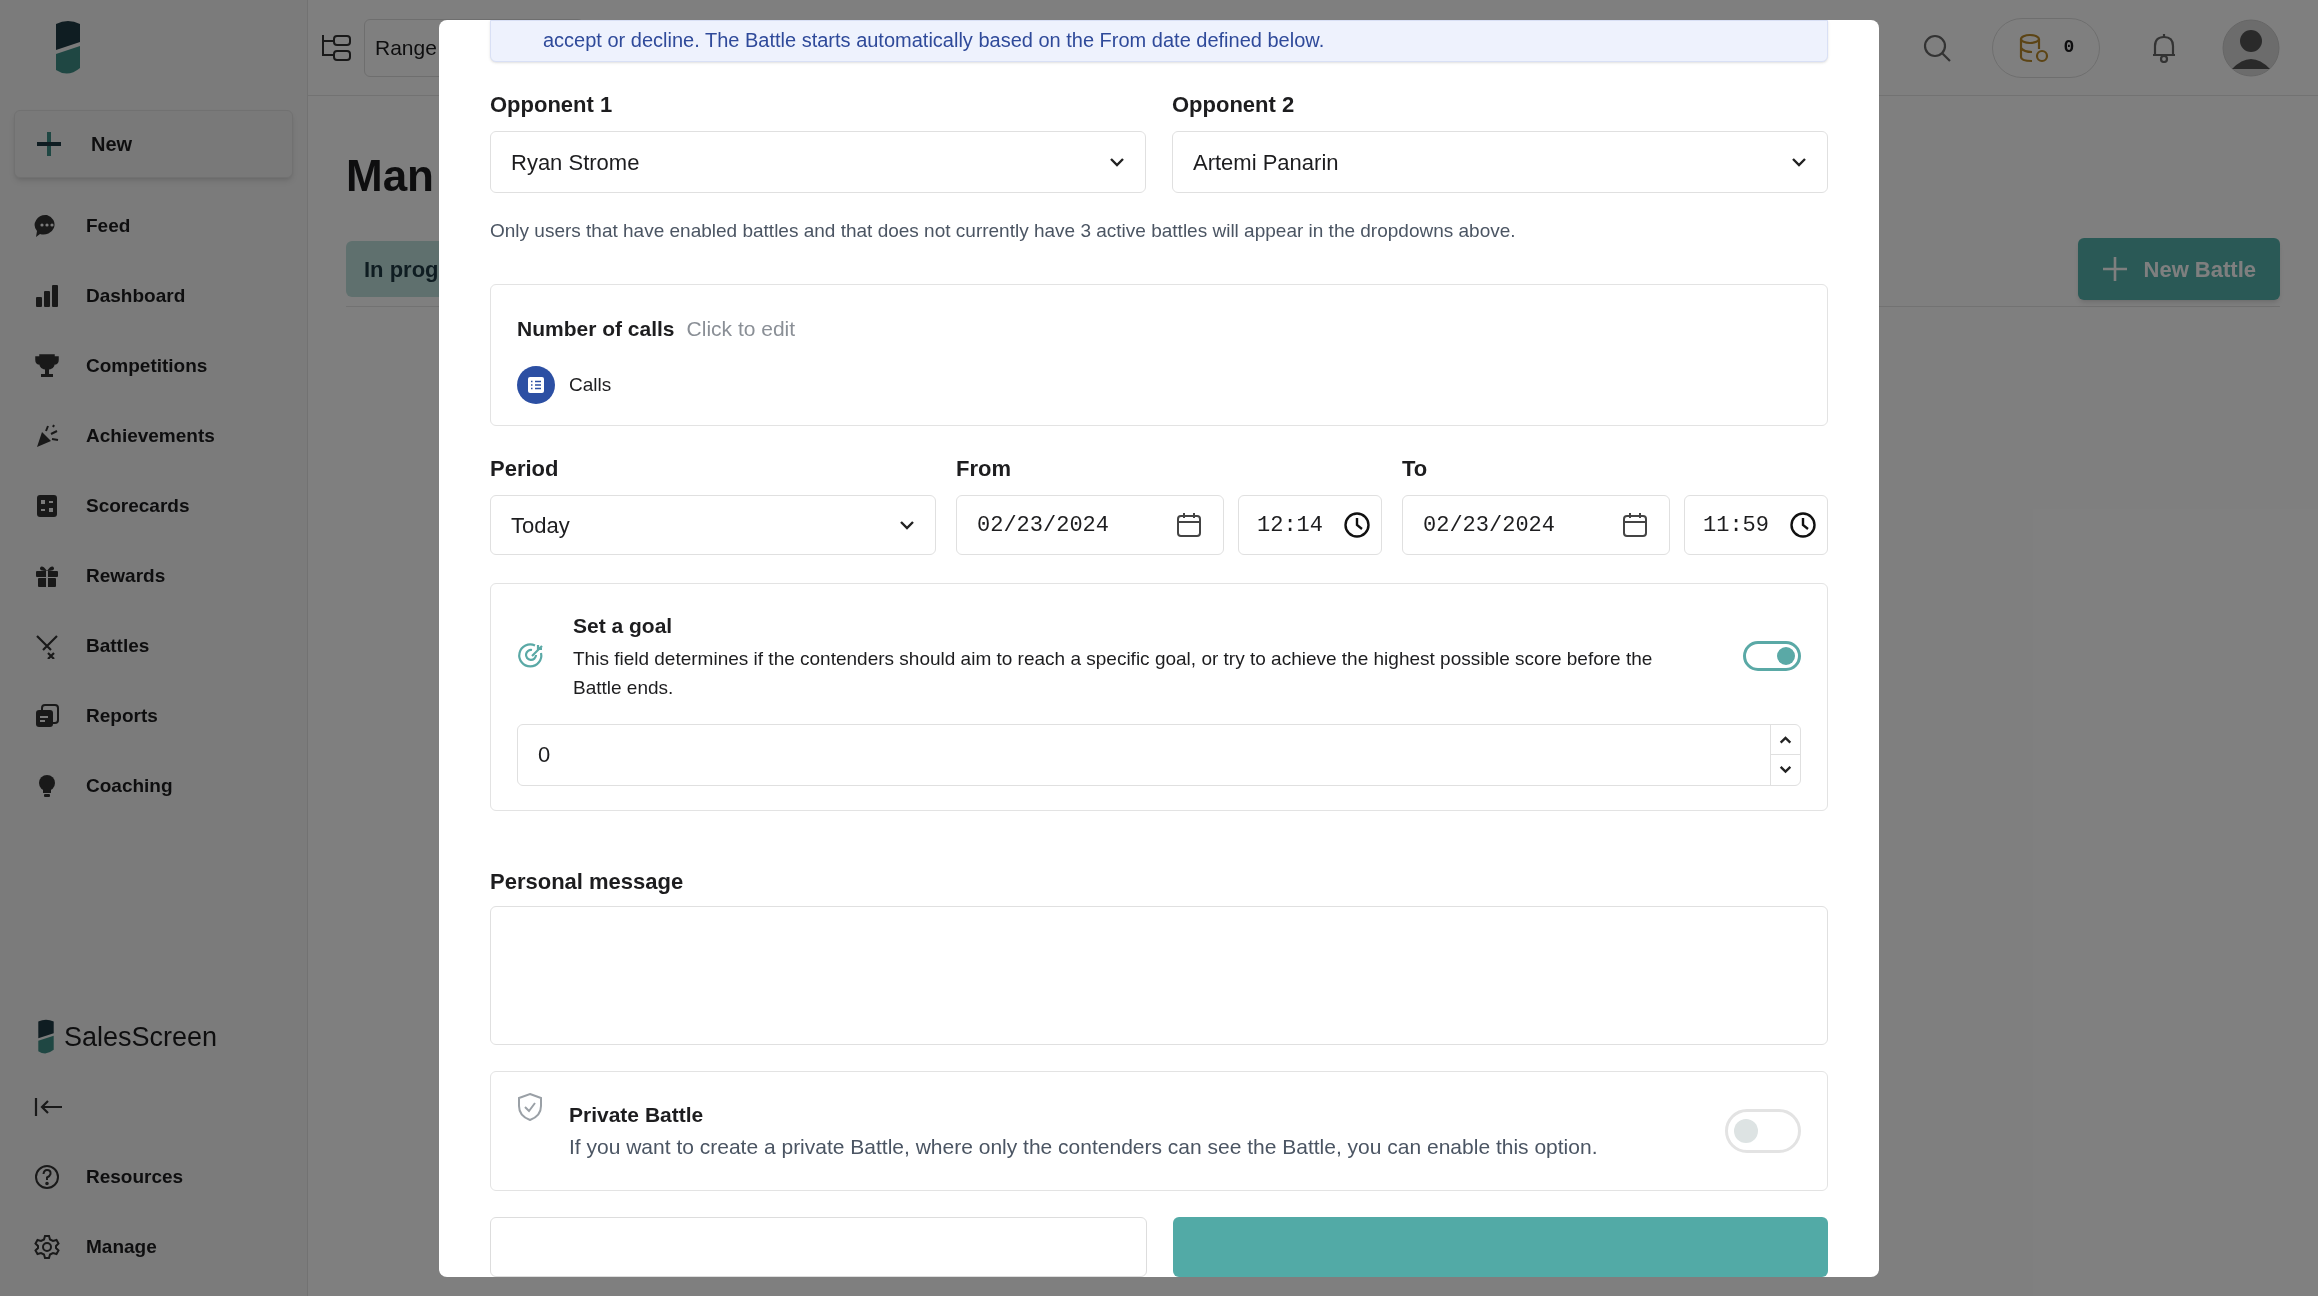 Image resolution: width=2318 pixels, height=1296 pixels. What do you see at coordinates (1003, 231) in the screenshot?
I see `hint-text: Only users that have enabled battles and that does not currently have 3 active battles will appear in the dropdowns above.` at bounding box center [1003, 231].